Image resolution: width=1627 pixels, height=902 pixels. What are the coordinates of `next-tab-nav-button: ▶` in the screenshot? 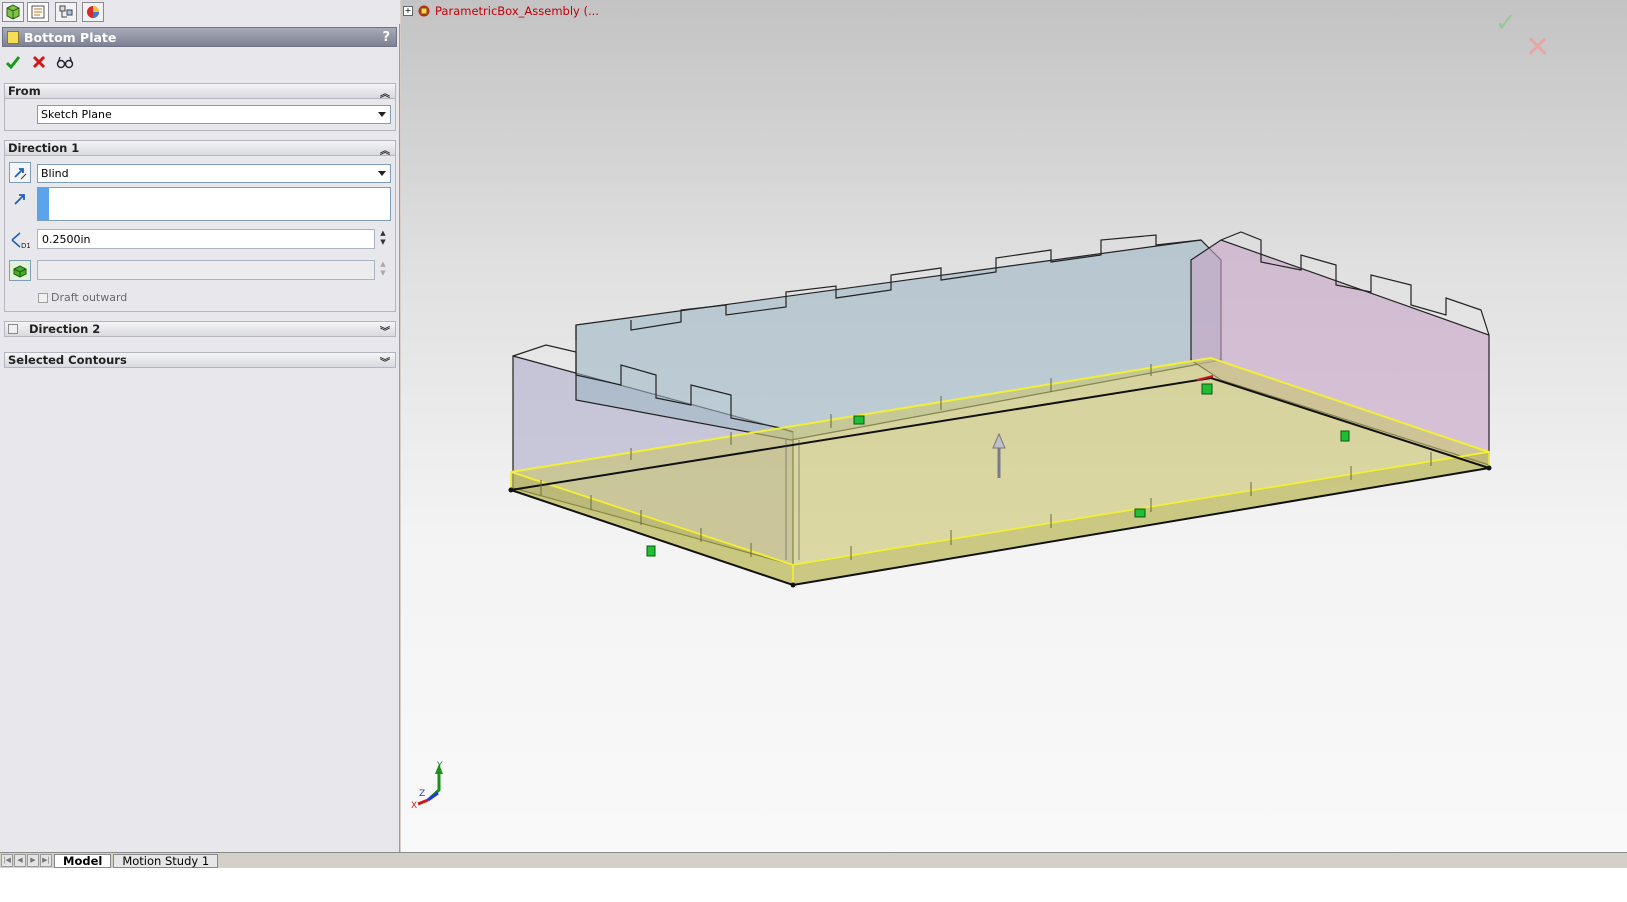 It's located at (33, 860).